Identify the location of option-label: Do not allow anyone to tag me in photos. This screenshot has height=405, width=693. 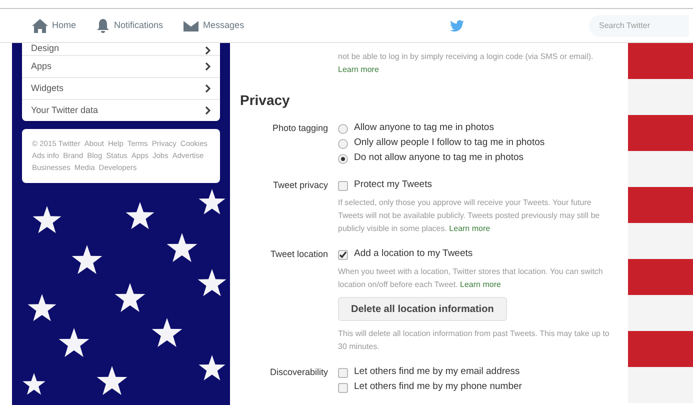
(439, 158).